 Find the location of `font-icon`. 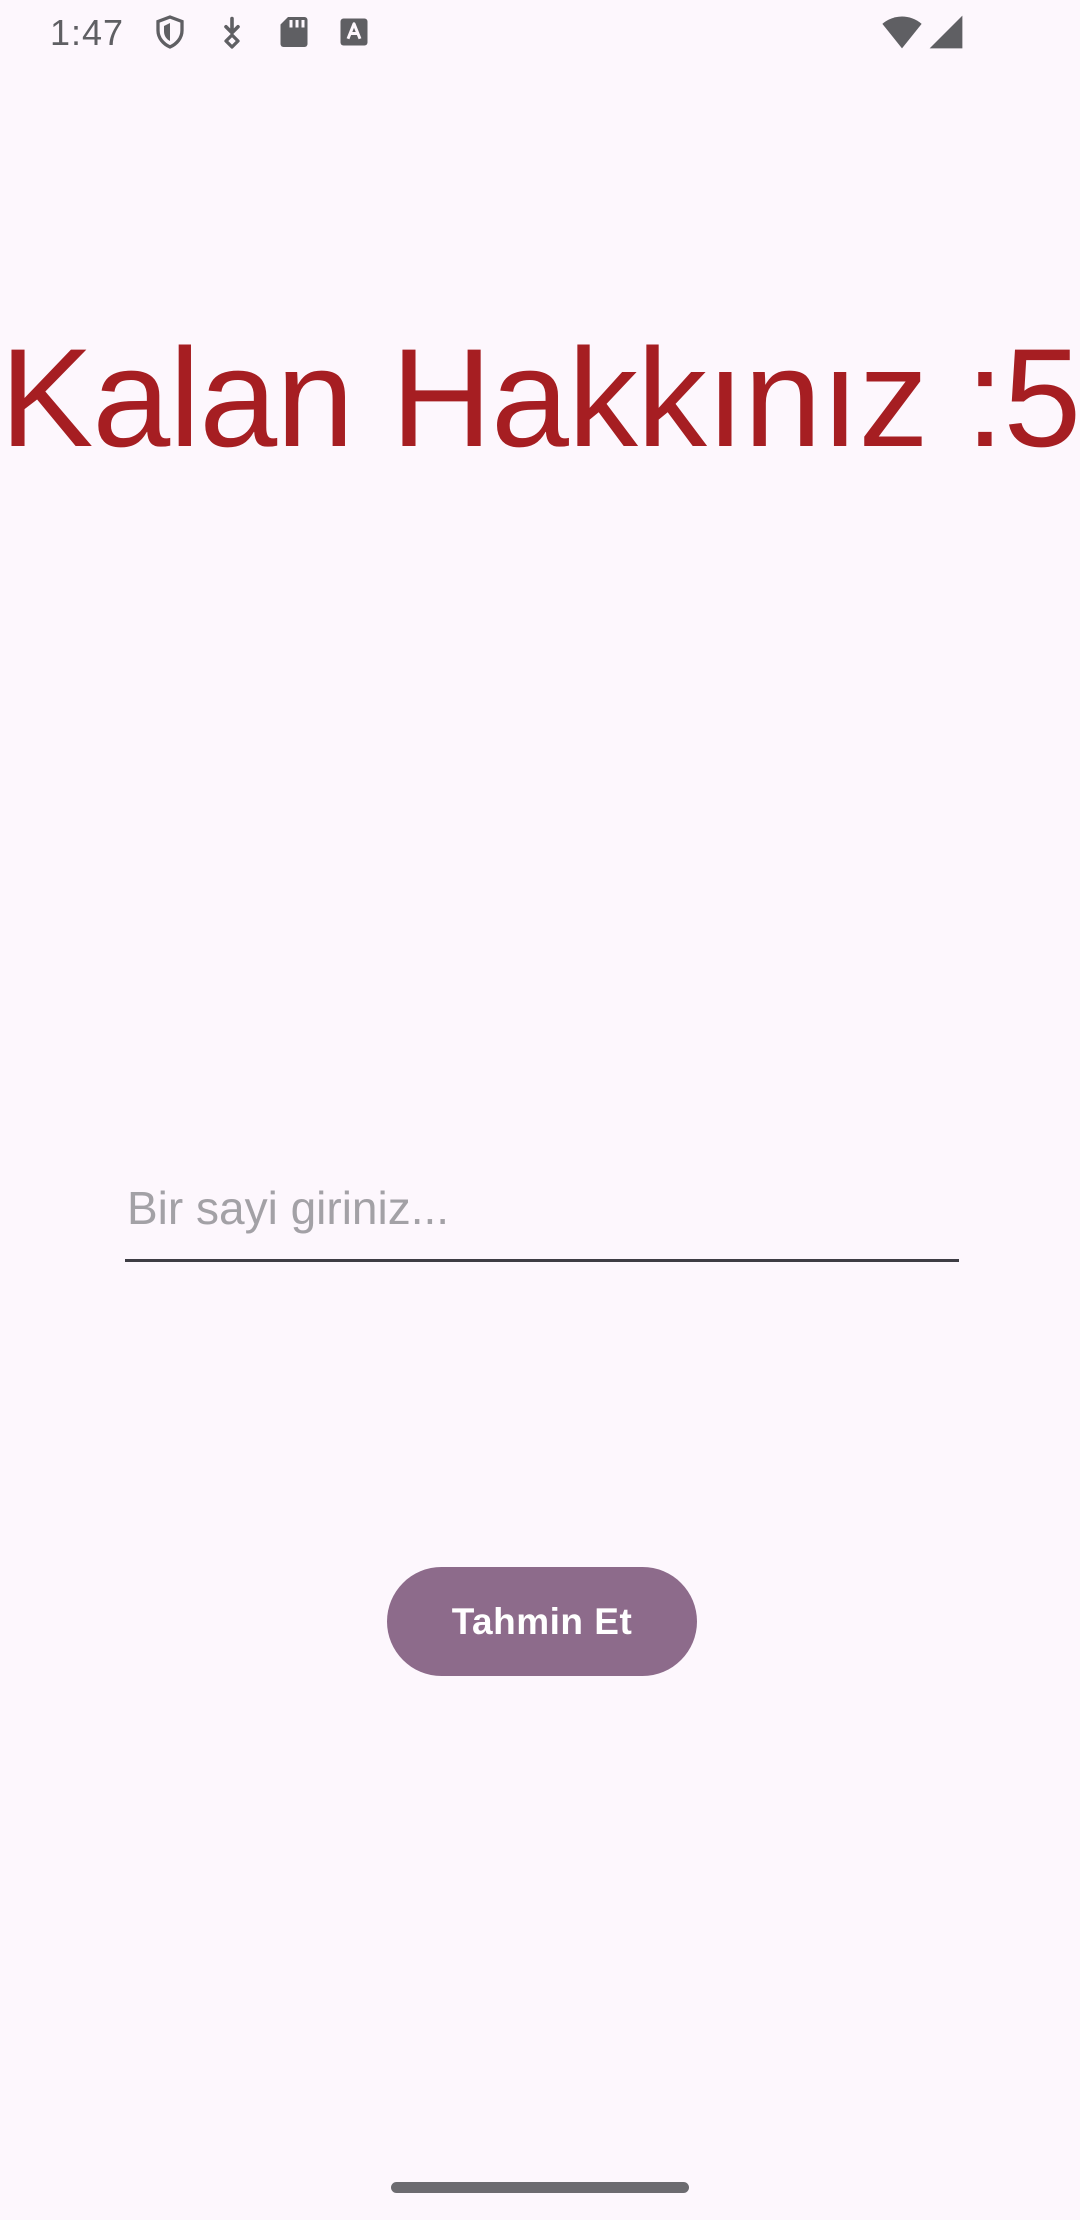

font-icon is located at coordinates (354, 32).